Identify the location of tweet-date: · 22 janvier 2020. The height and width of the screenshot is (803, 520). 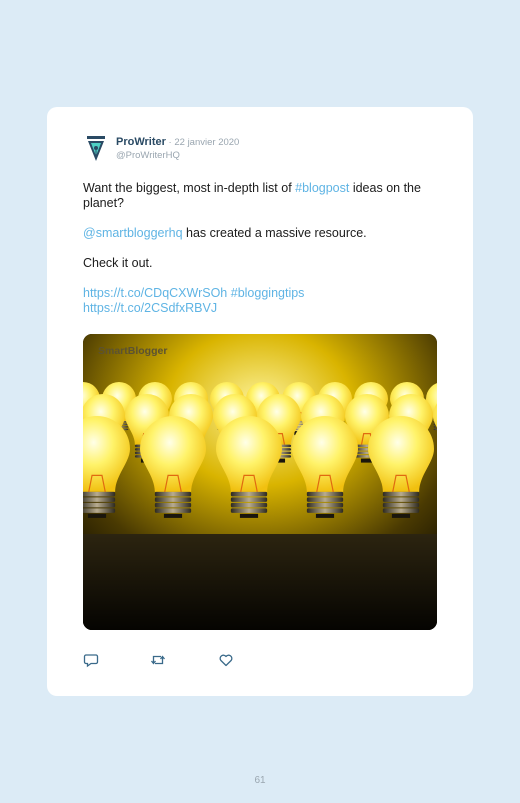
(203, 142).